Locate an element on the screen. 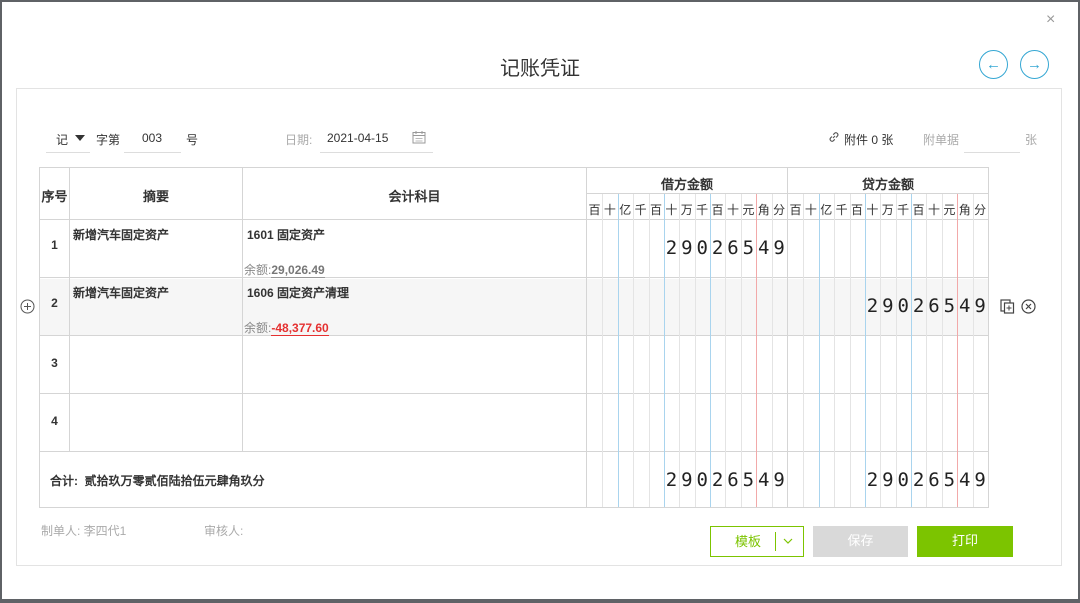  debit-credit-separator is located at coordinates (787, 337).